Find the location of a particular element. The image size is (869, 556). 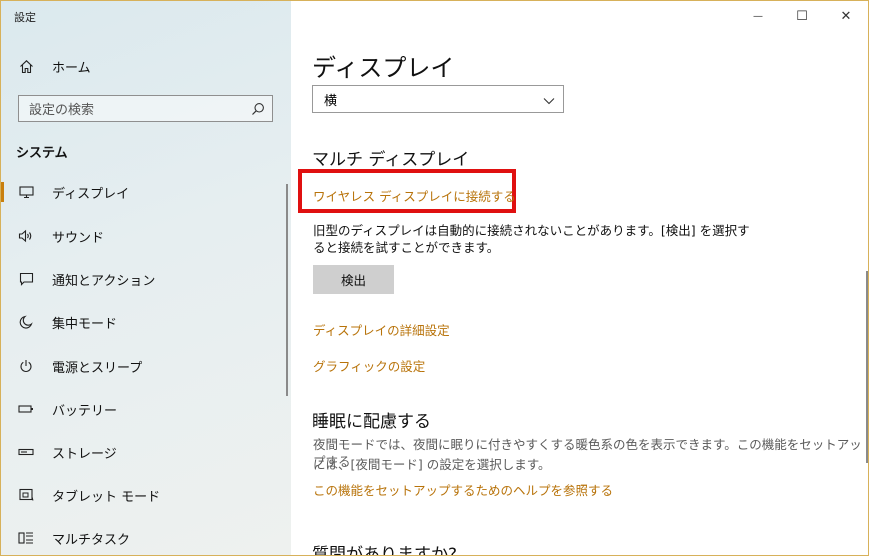

search-input: 設定の検索 is located at coordinates (145, 108).